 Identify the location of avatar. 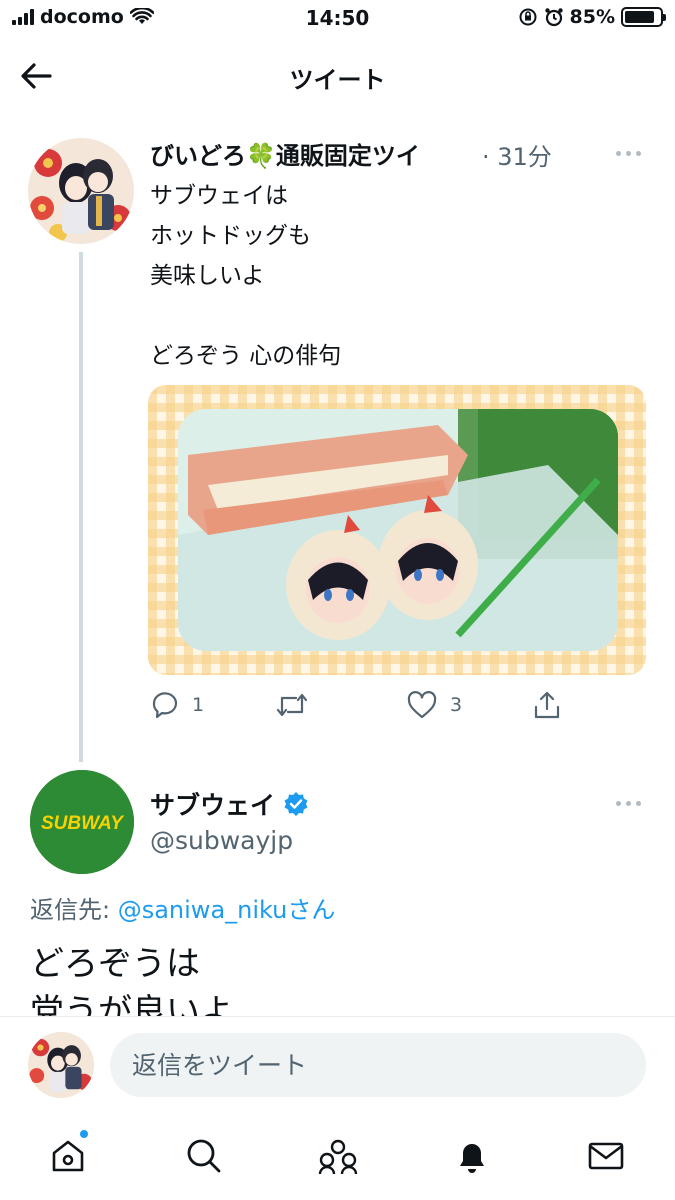
(81, 191).